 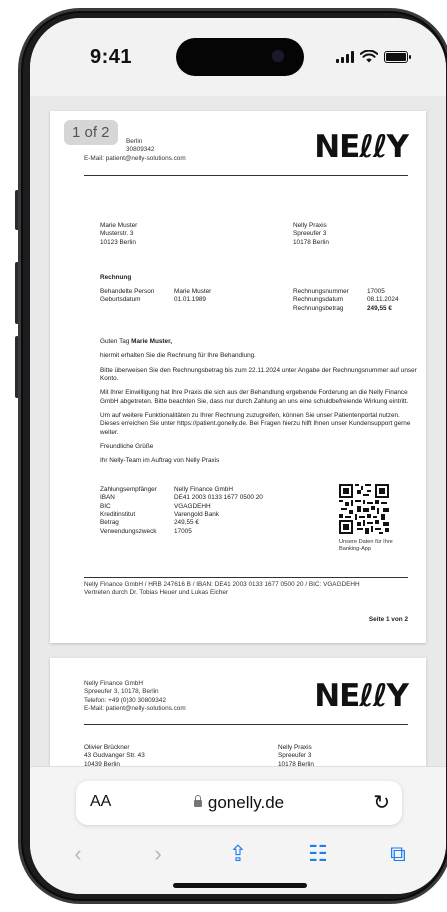 What do you see at coordinates (186, 523) in the screenshot?
I see `payment-value: 249,55 €` at bounding box center [186, 523].